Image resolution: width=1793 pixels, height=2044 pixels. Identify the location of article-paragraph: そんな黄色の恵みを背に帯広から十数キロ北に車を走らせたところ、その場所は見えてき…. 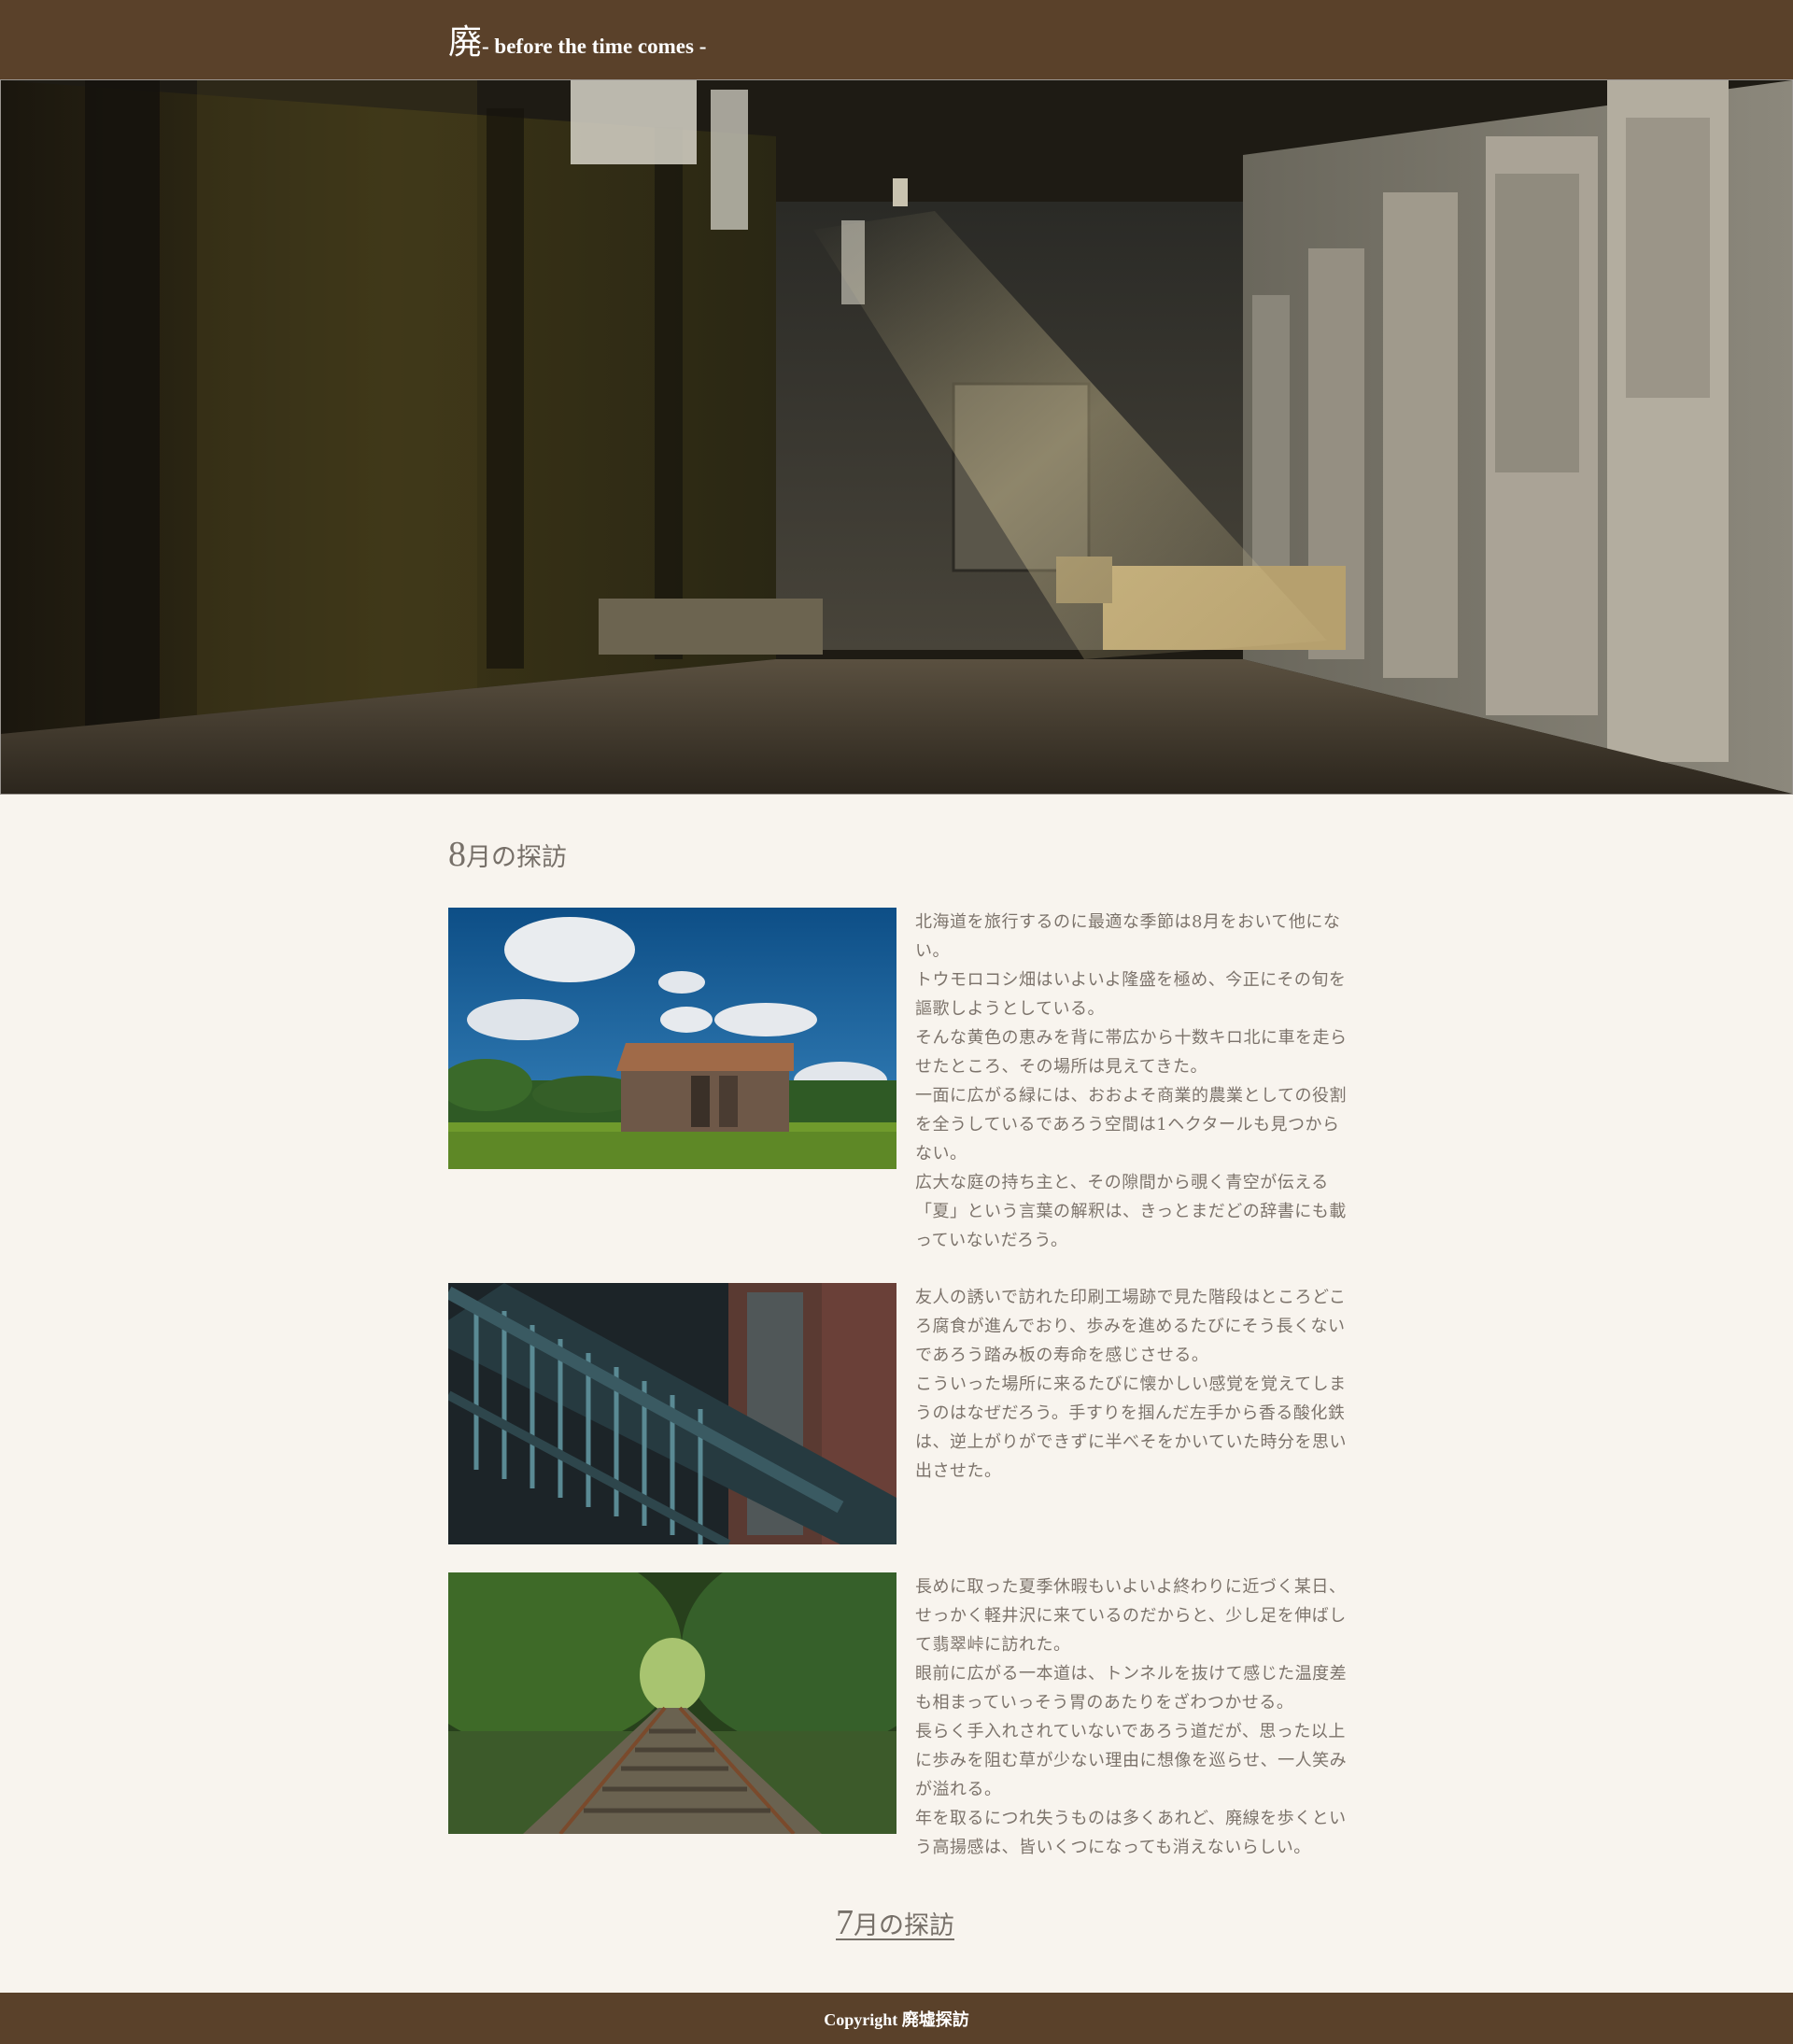
(1131, 1052).